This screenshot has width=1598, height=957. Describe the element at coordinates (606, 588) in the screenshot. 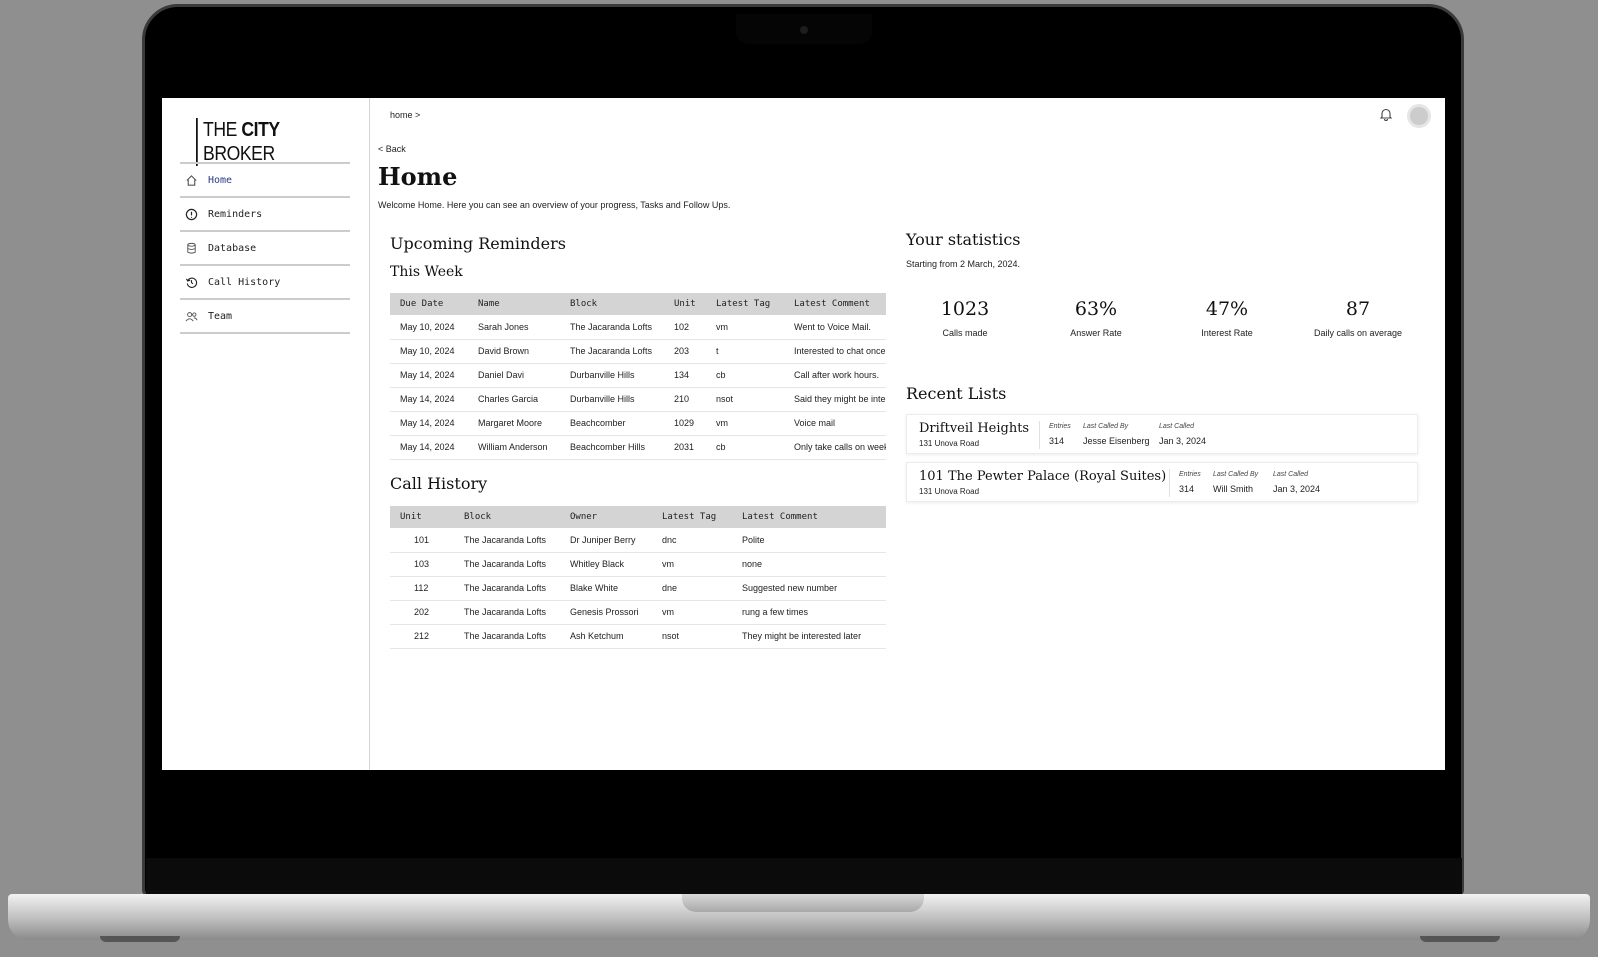

I see `table-cell: Blake White` at that location.